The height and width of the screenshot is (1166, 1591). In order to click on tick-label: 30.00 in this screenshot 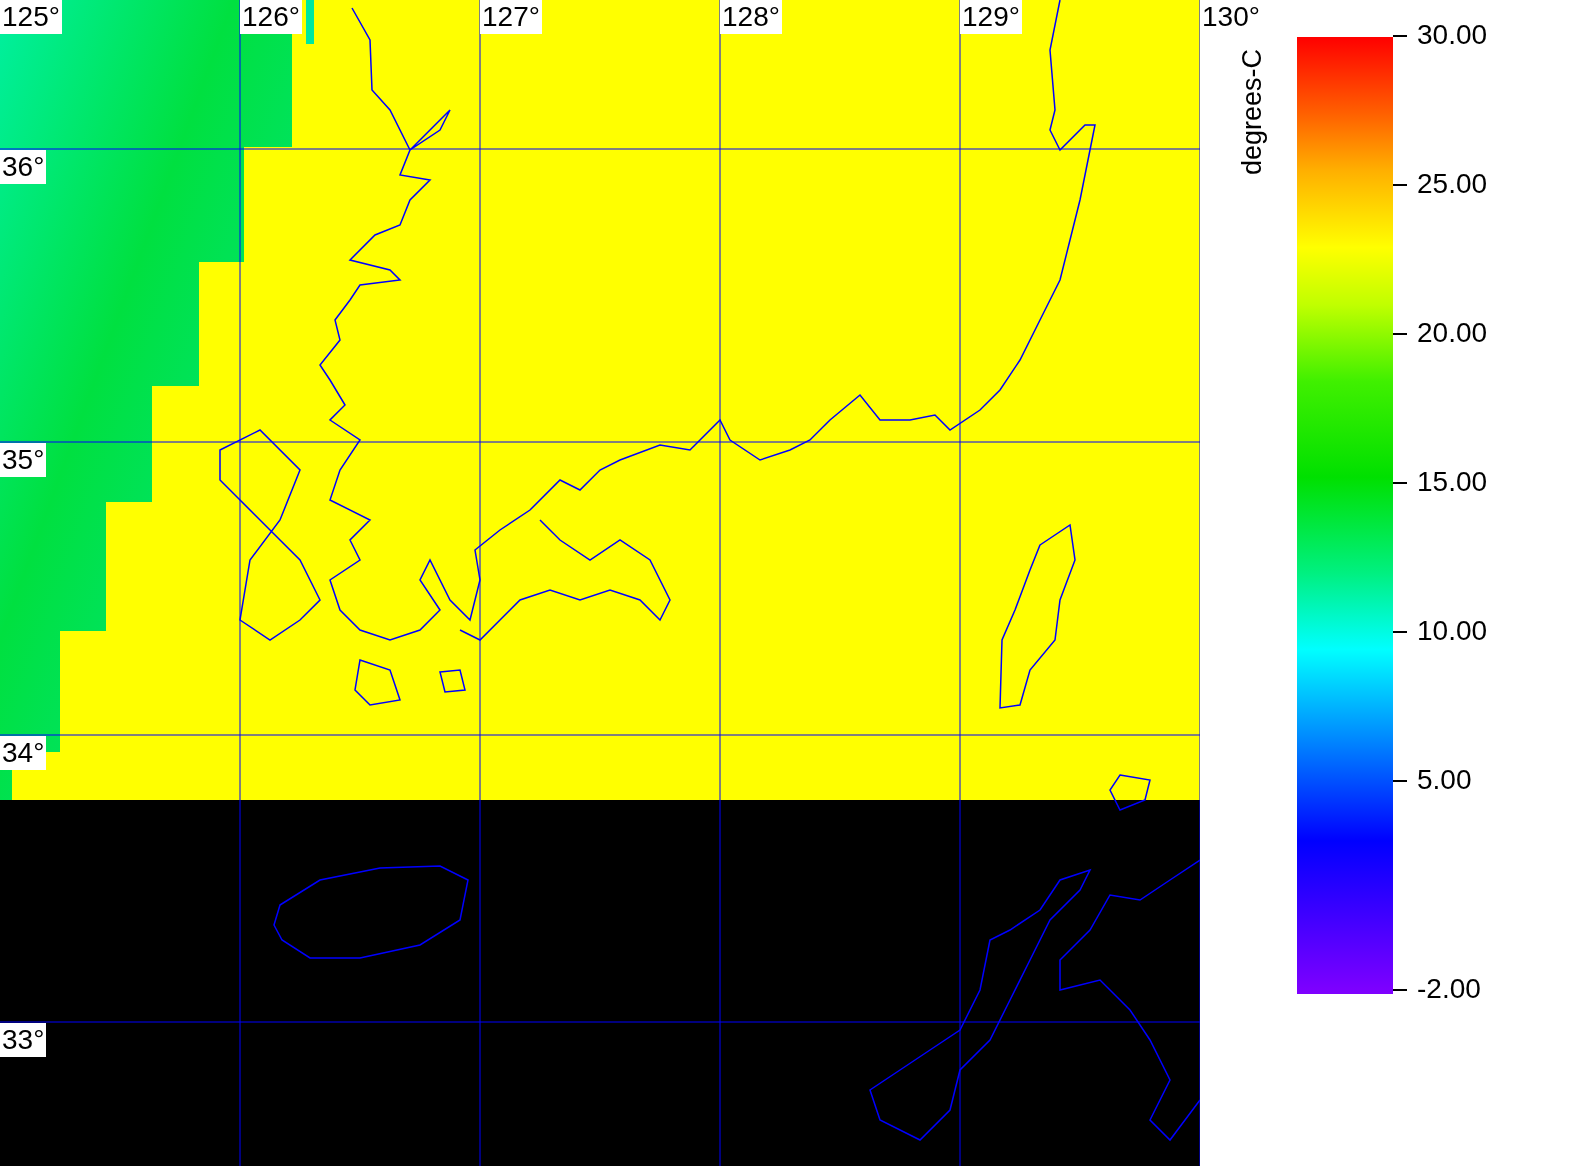, I will do `click(1452, 35)`.